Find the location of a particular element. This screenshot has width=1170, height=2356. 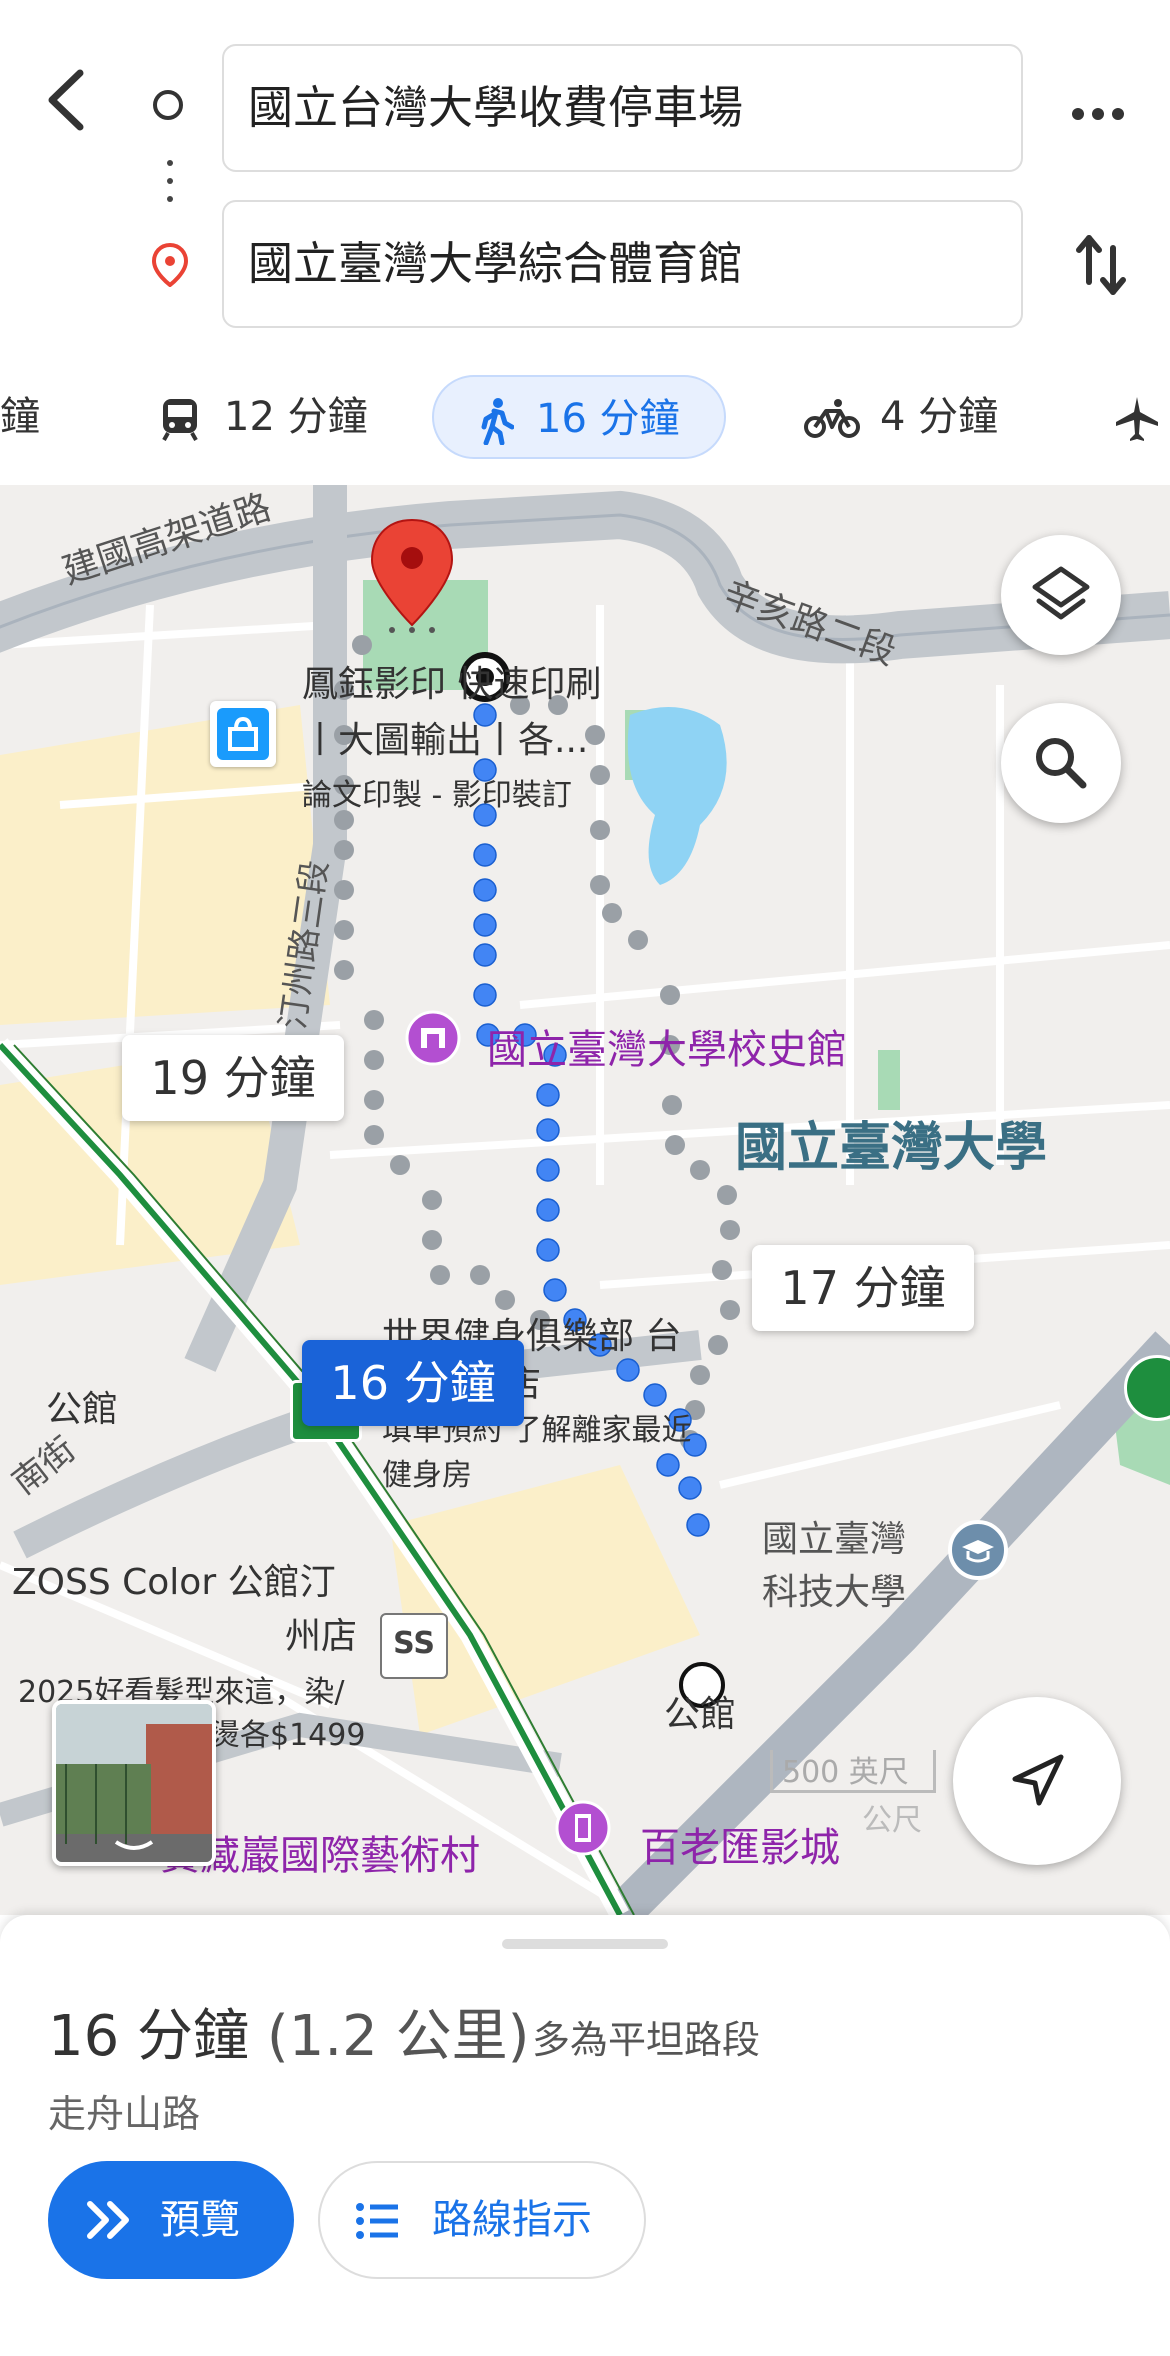

store-logo-icon: SS is located at coordinates (414, 1646).